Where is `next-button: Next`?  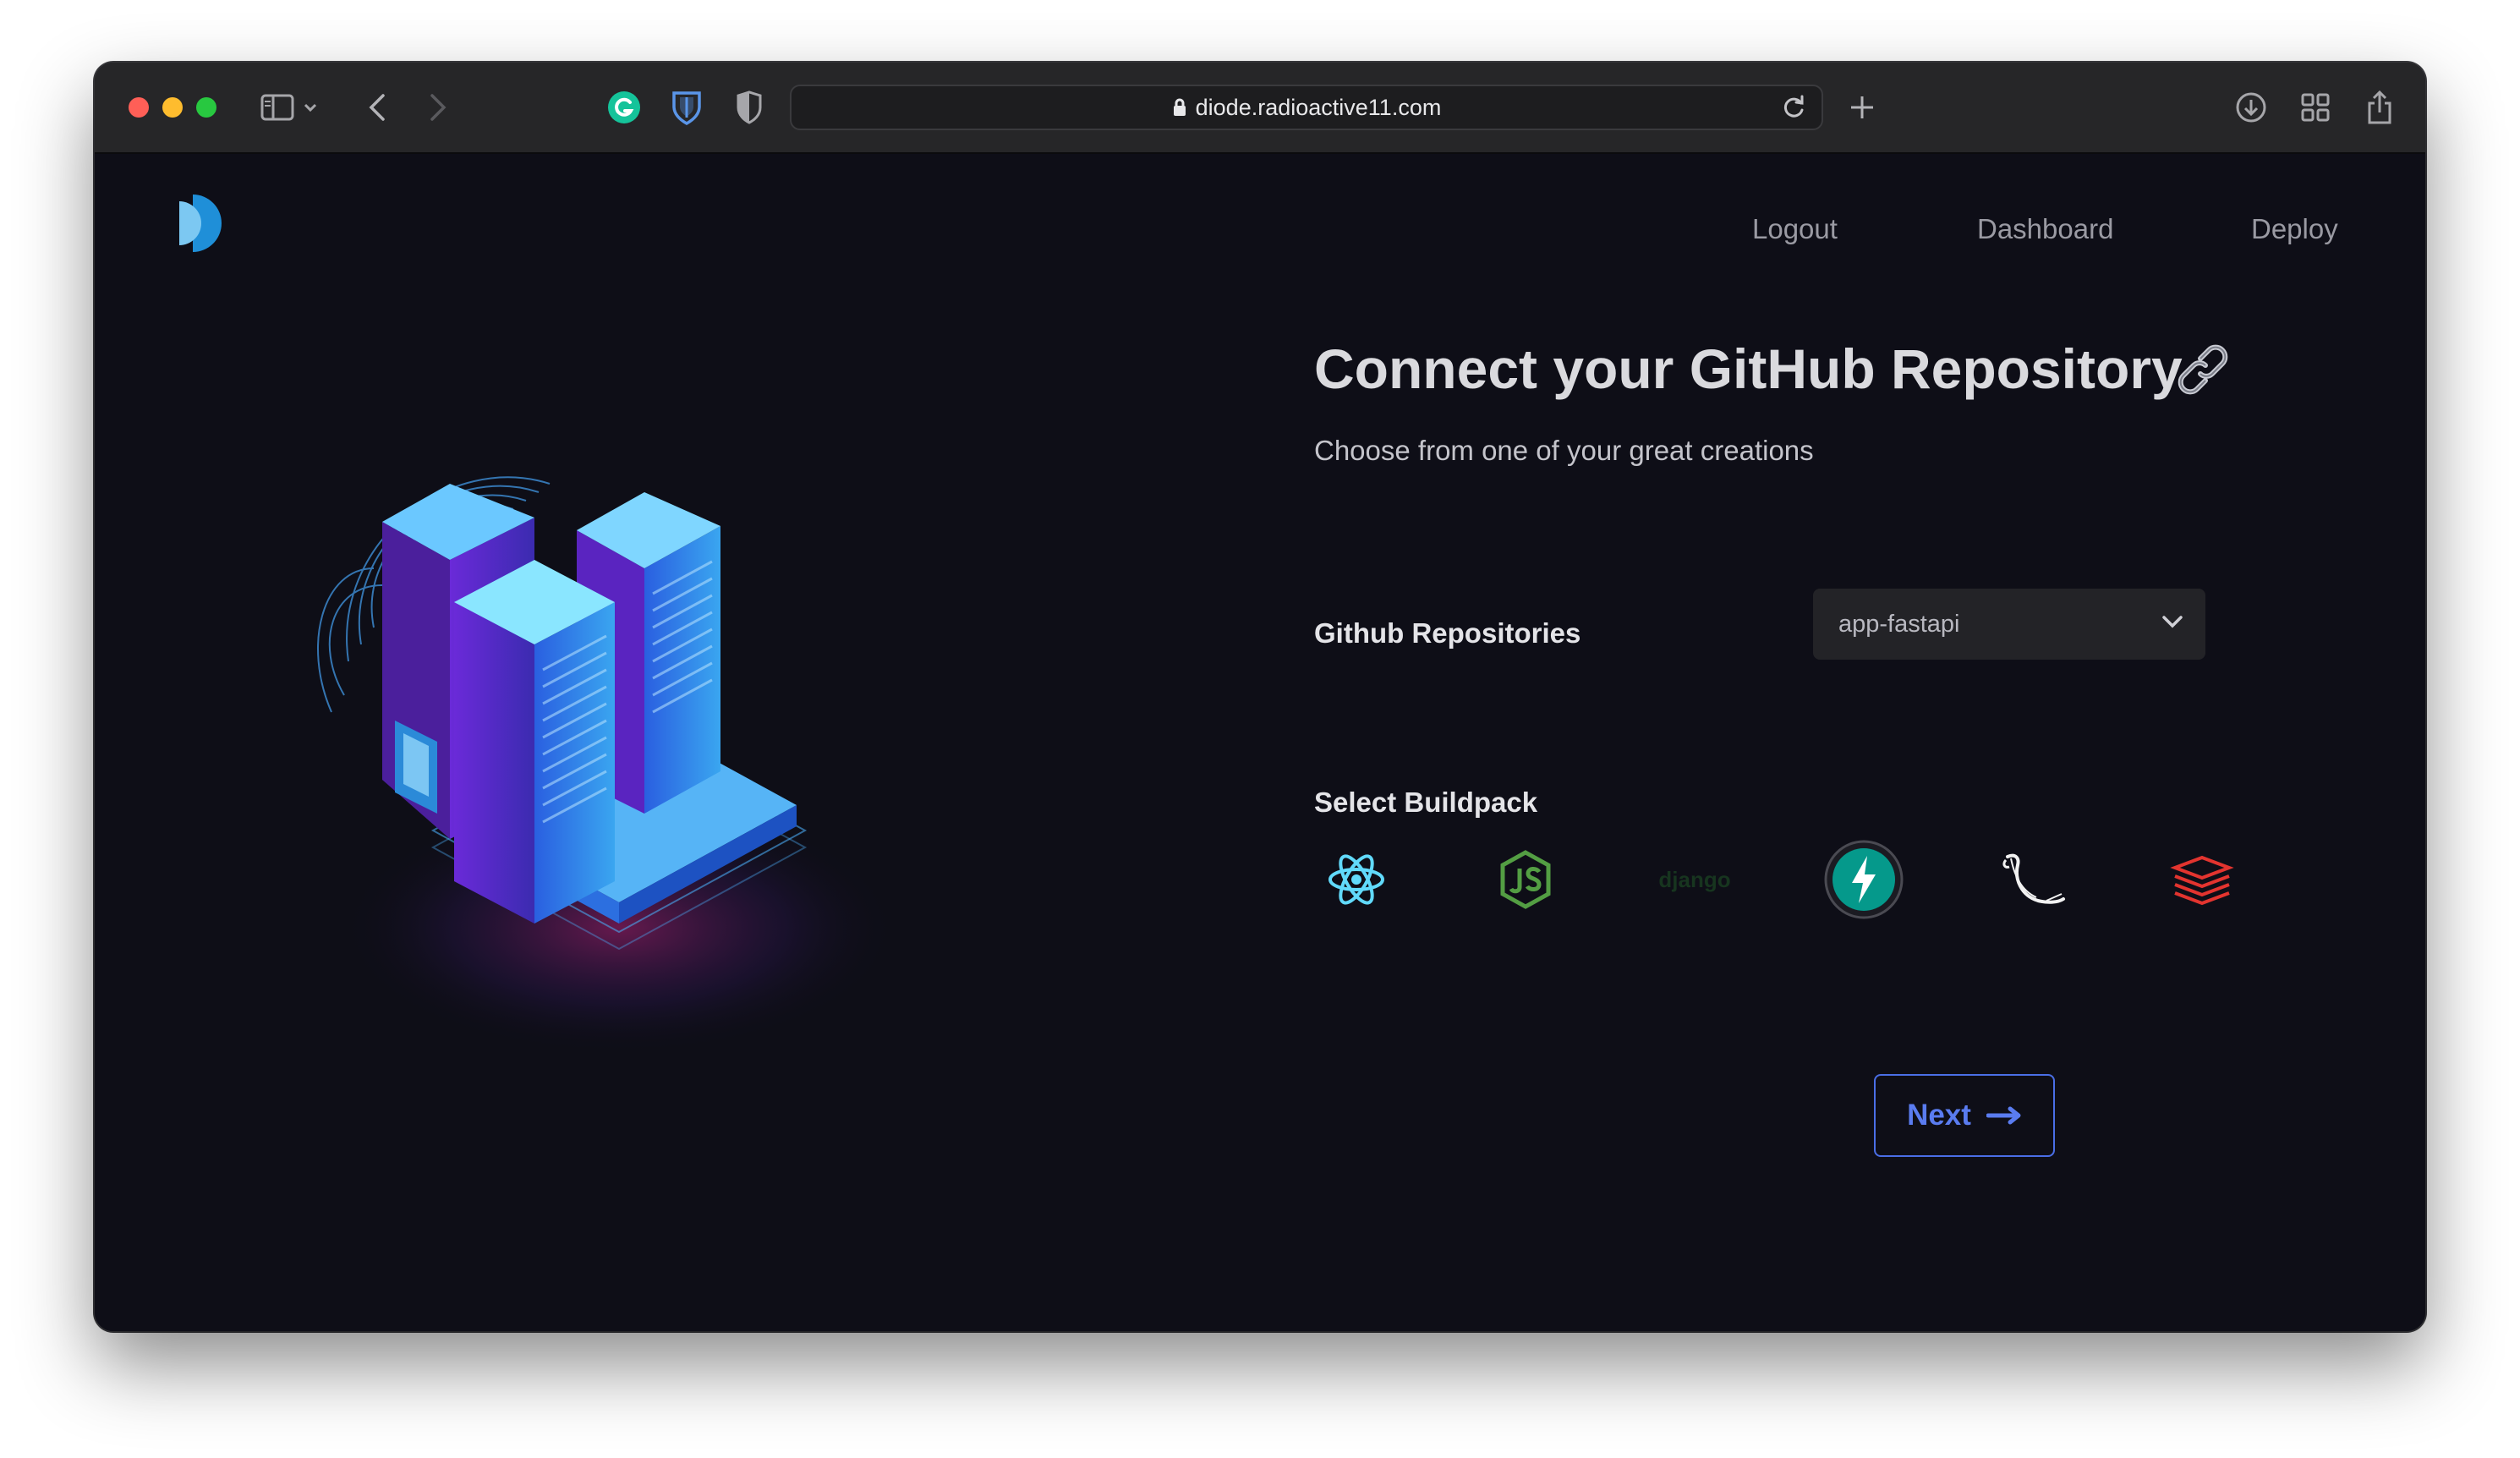 next-button: Next is located at coordinates (1964, 1115).